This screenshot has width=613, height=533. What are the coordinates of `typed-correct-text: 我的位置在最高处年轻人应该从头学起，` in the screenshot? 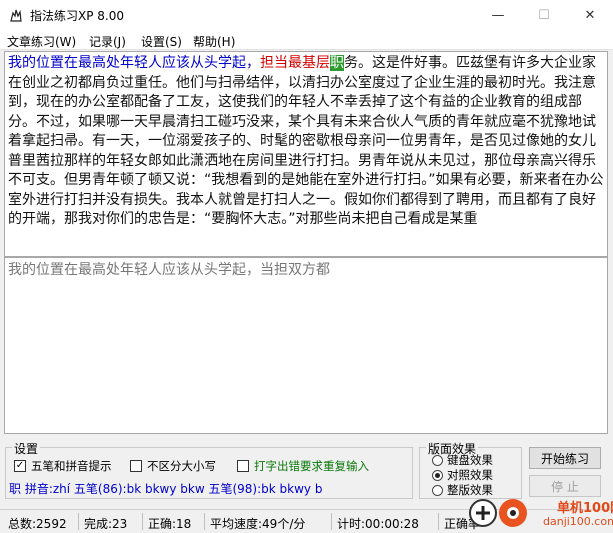 It's located at (134, 63).